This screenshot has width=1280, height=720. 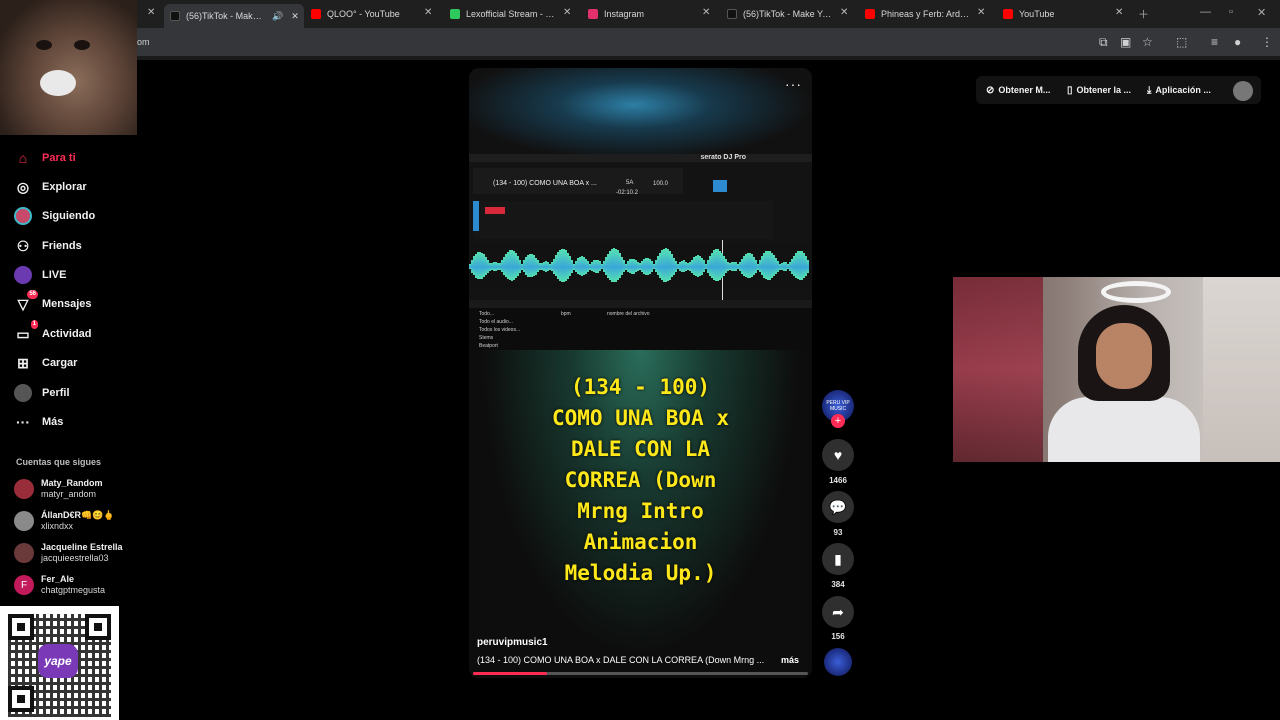 I want to click on serato-pad-marker, so click(x=476, y=216).